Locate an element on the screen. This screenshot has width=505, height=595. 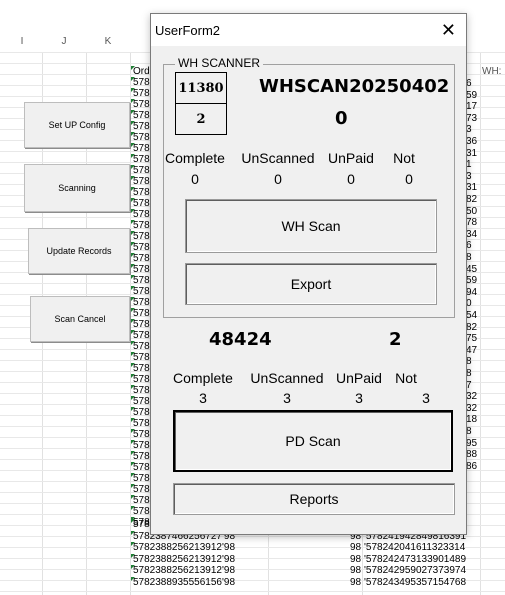
column-header-k: K is located at coordinates (108, 44).